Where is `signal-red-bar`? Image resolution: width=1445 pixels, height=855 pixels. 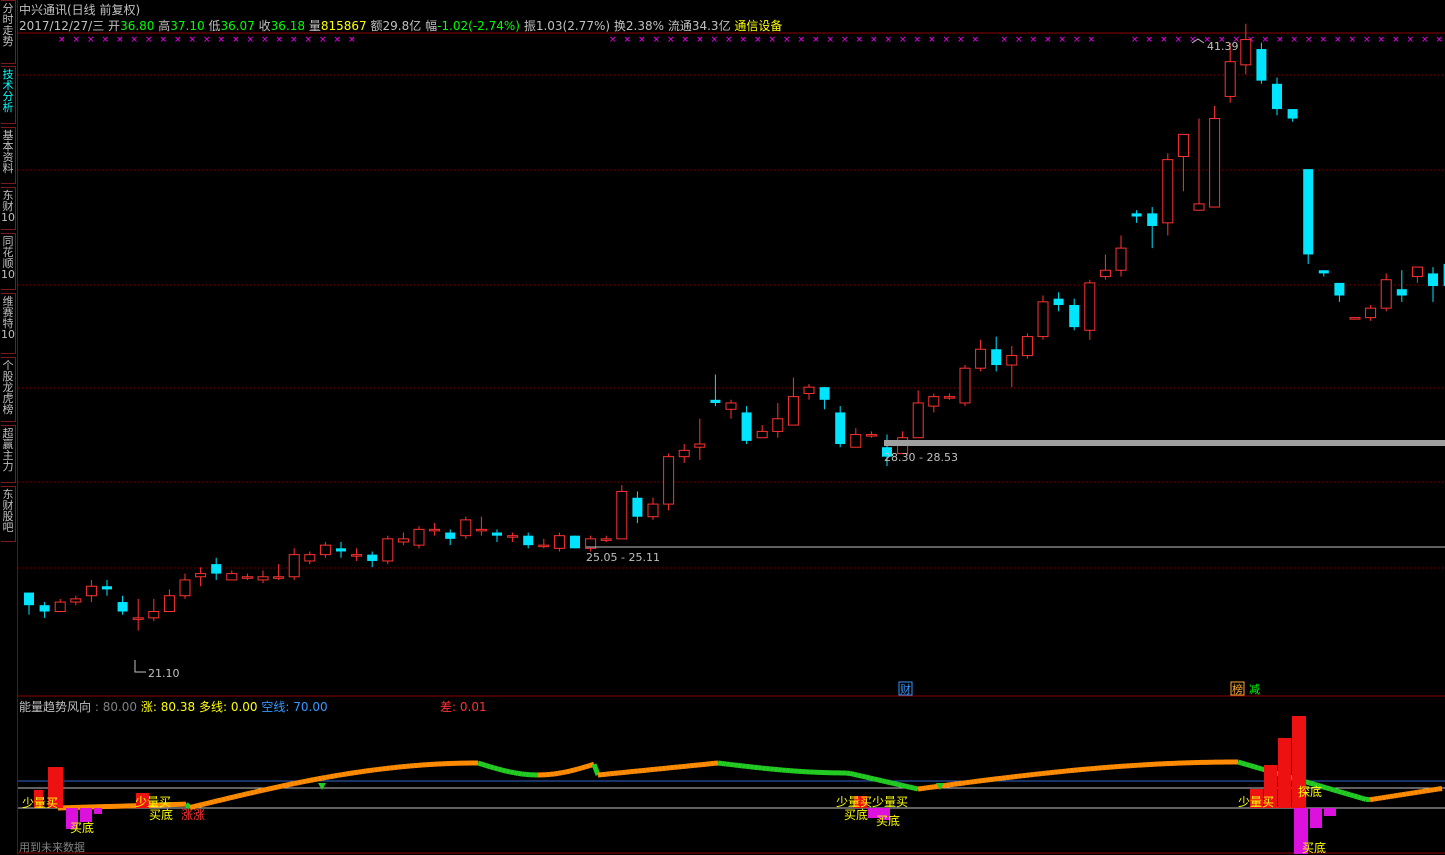
signal-red-bar is located at coordinates (1284, 773).